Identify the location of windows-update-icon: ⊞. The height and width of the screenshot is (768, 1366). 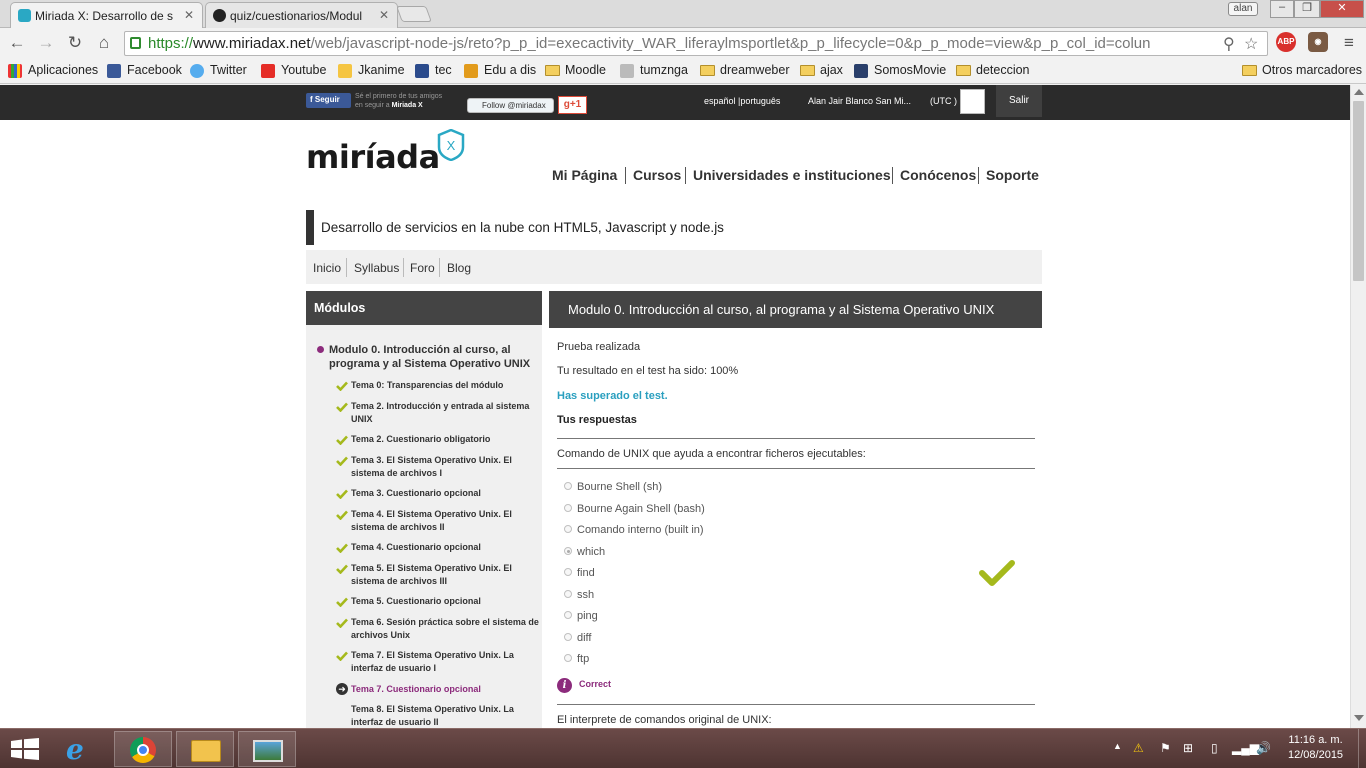
(1188, 748).